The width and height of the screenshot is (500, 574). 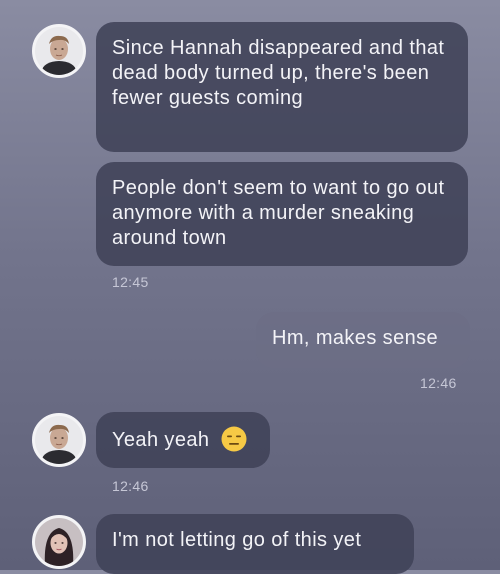 What do you see at coordinates (237, 540) in the screenshot?
I see `message-text: I'm not letting go of this yet` at bounding box center [237, 540].